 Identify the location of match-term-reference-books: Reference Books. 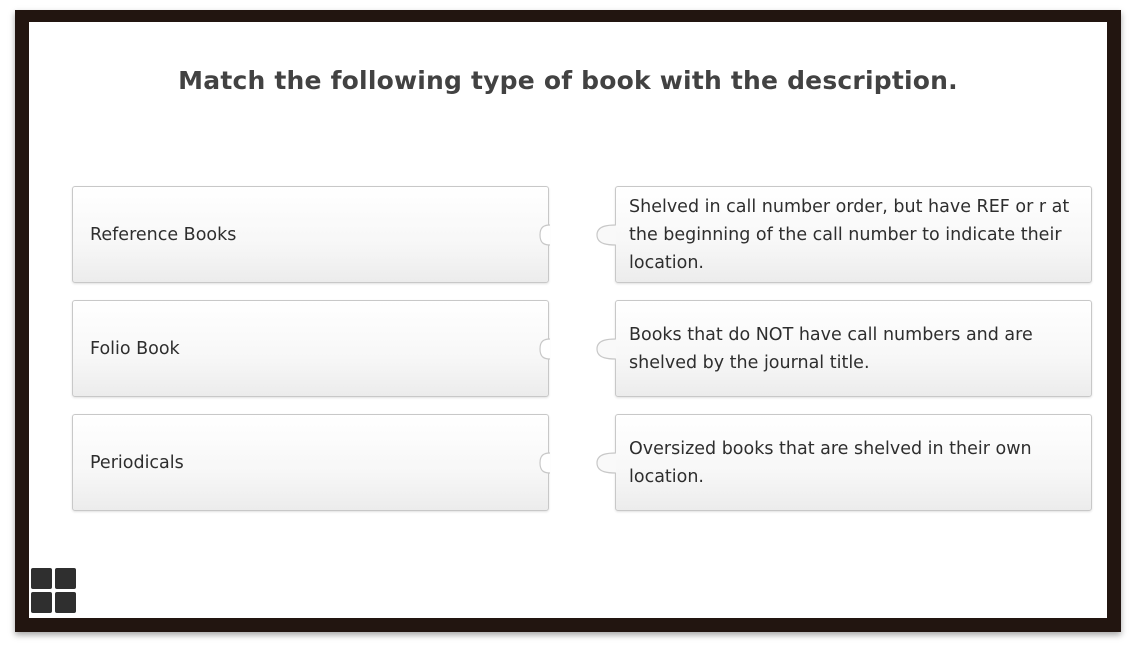
(311, 234).